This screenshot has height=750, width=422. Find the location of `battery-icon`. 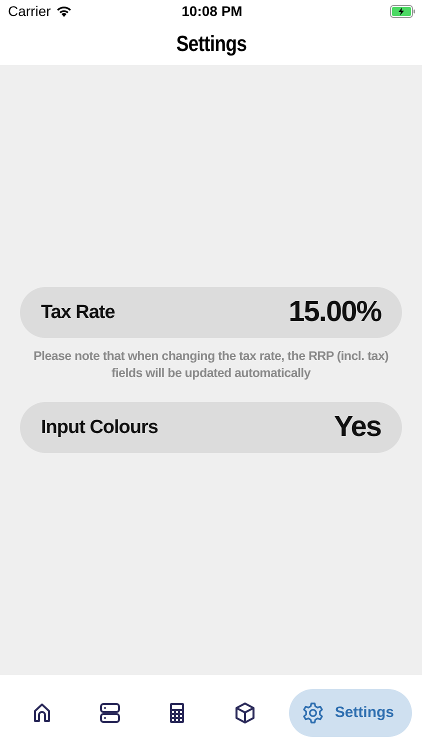

battery-icon is located at coordinates (403, 11).